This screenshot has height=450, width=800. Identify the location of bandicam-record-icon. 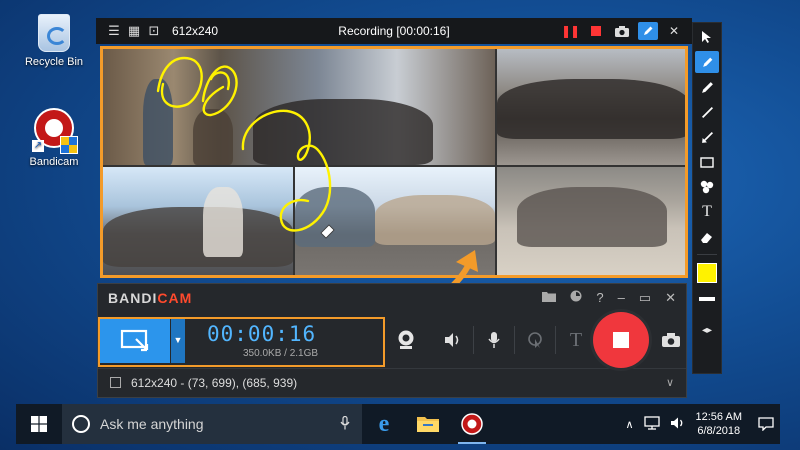
(472, 424).